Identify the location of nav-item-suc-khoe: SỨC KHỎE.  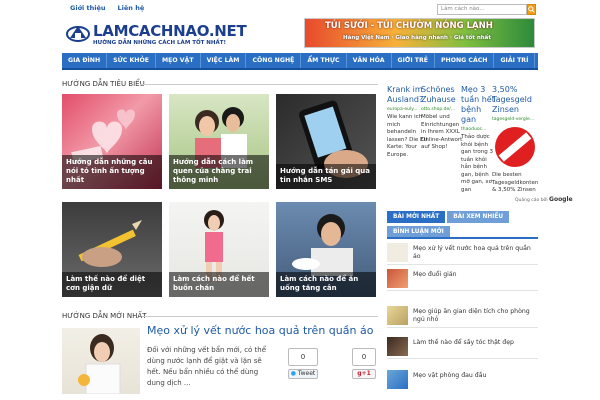
(131, 60).